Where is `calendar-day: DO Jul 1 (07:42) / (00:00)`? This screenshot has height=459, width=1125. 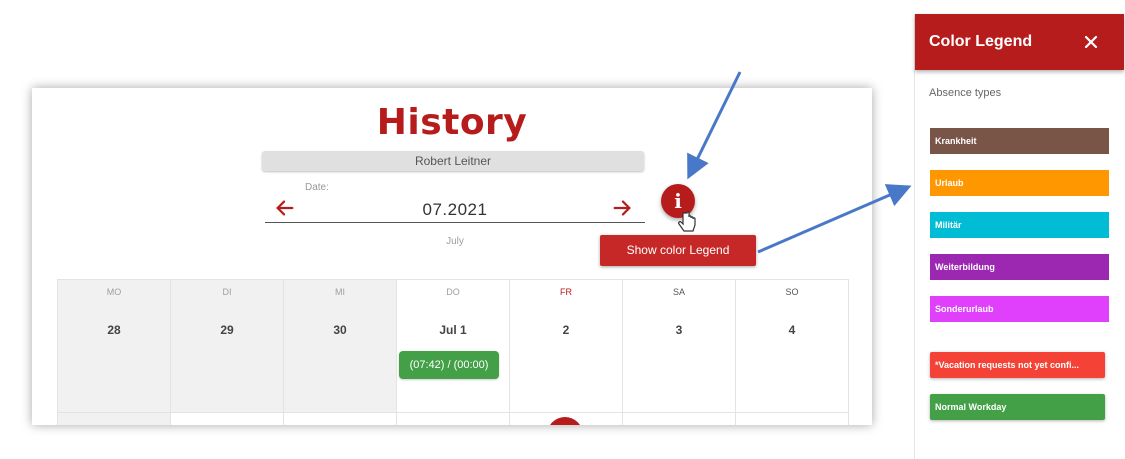 calendar-day: DO Jul 1 (07:42) / (00:00) is located at coordinates (453, 346).